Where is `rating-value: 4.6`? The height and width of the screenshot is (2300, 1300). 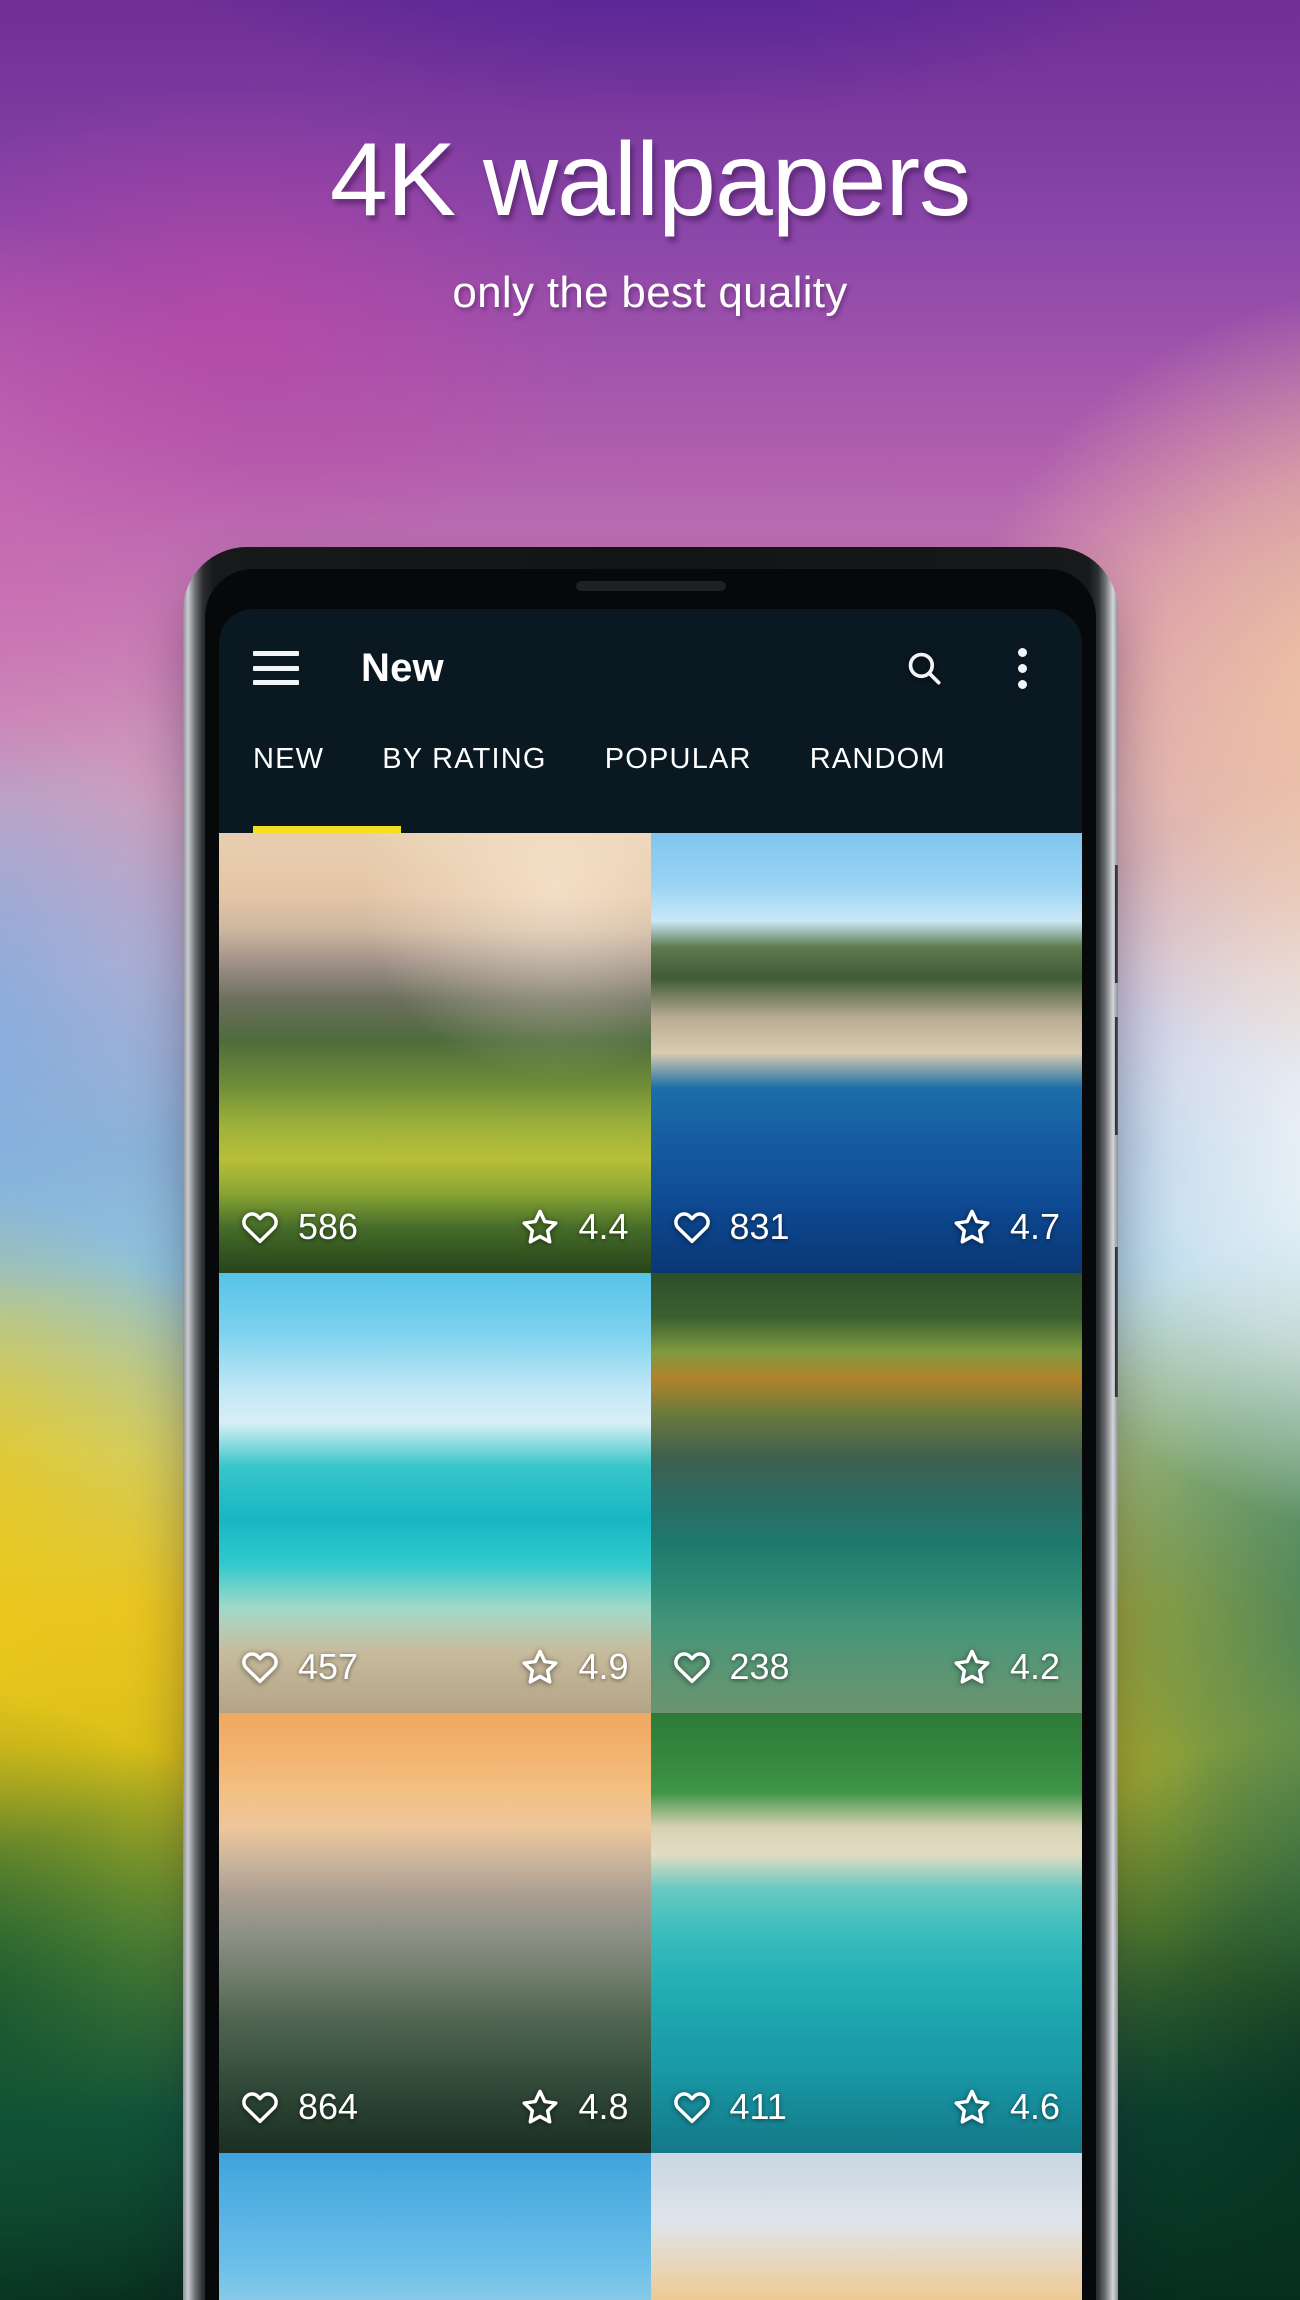
rating-value: 4.6 is located at coordinates (1034, 2106).